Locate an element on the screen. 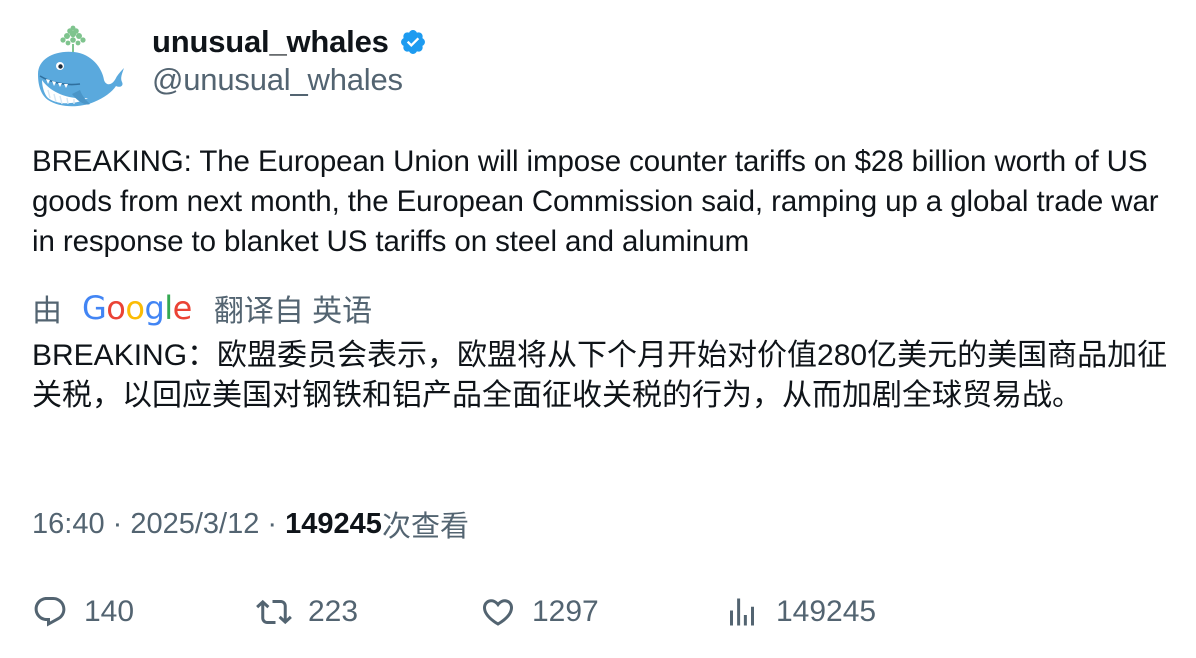 The height and width of the screenshot is (658, 1196). google-logo: Google is located at coordinates (137, 308).